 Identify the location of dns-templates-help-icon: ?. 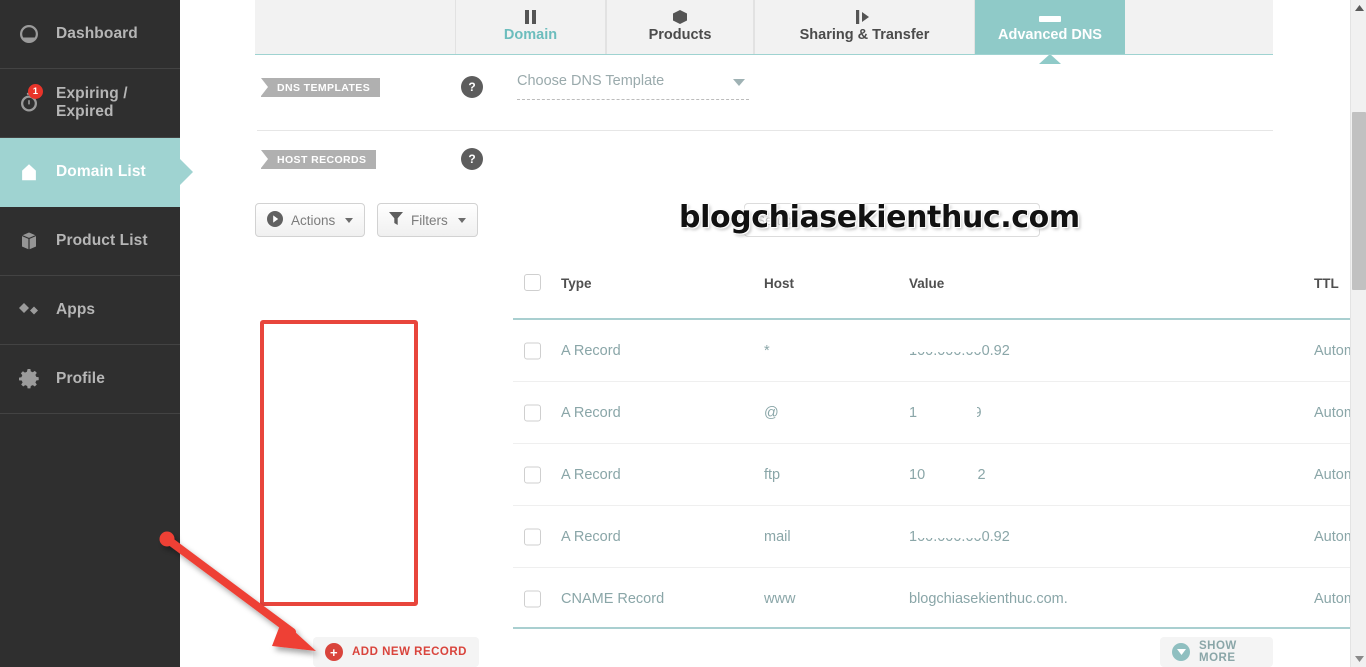
(472, 87).